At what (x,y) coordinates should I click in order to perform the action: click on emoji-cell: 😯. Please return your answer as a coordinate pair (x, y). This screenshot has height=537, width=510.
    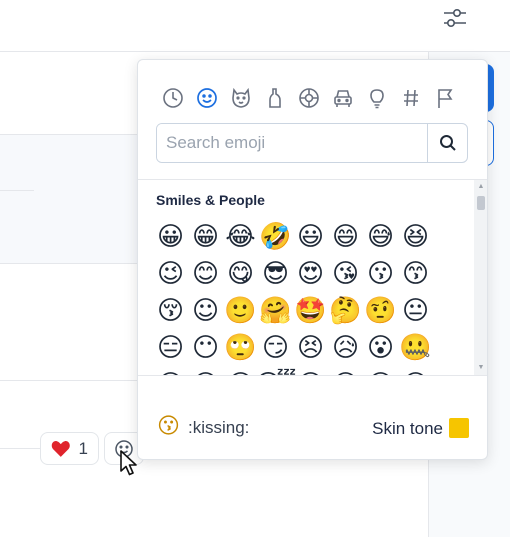
    Looking at the image, I should click on (170, 371).